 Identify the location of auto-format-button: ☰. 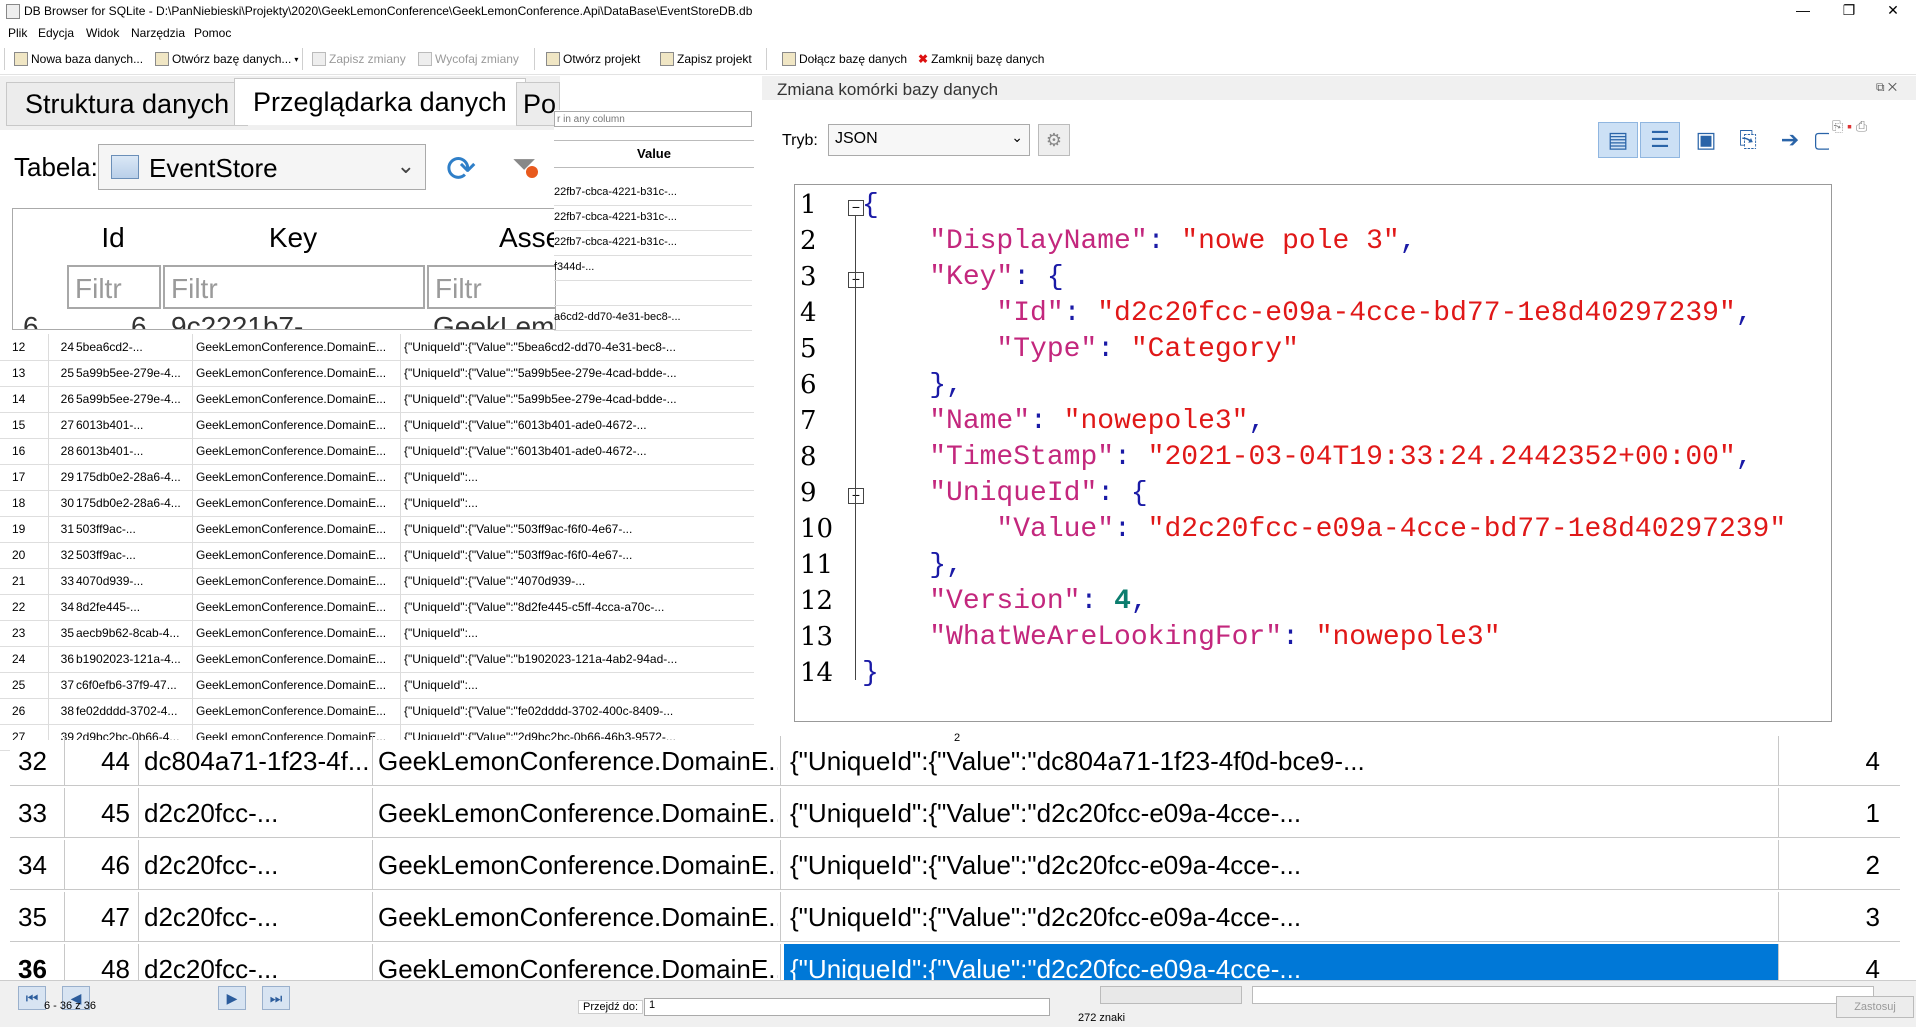
(1660, 140).